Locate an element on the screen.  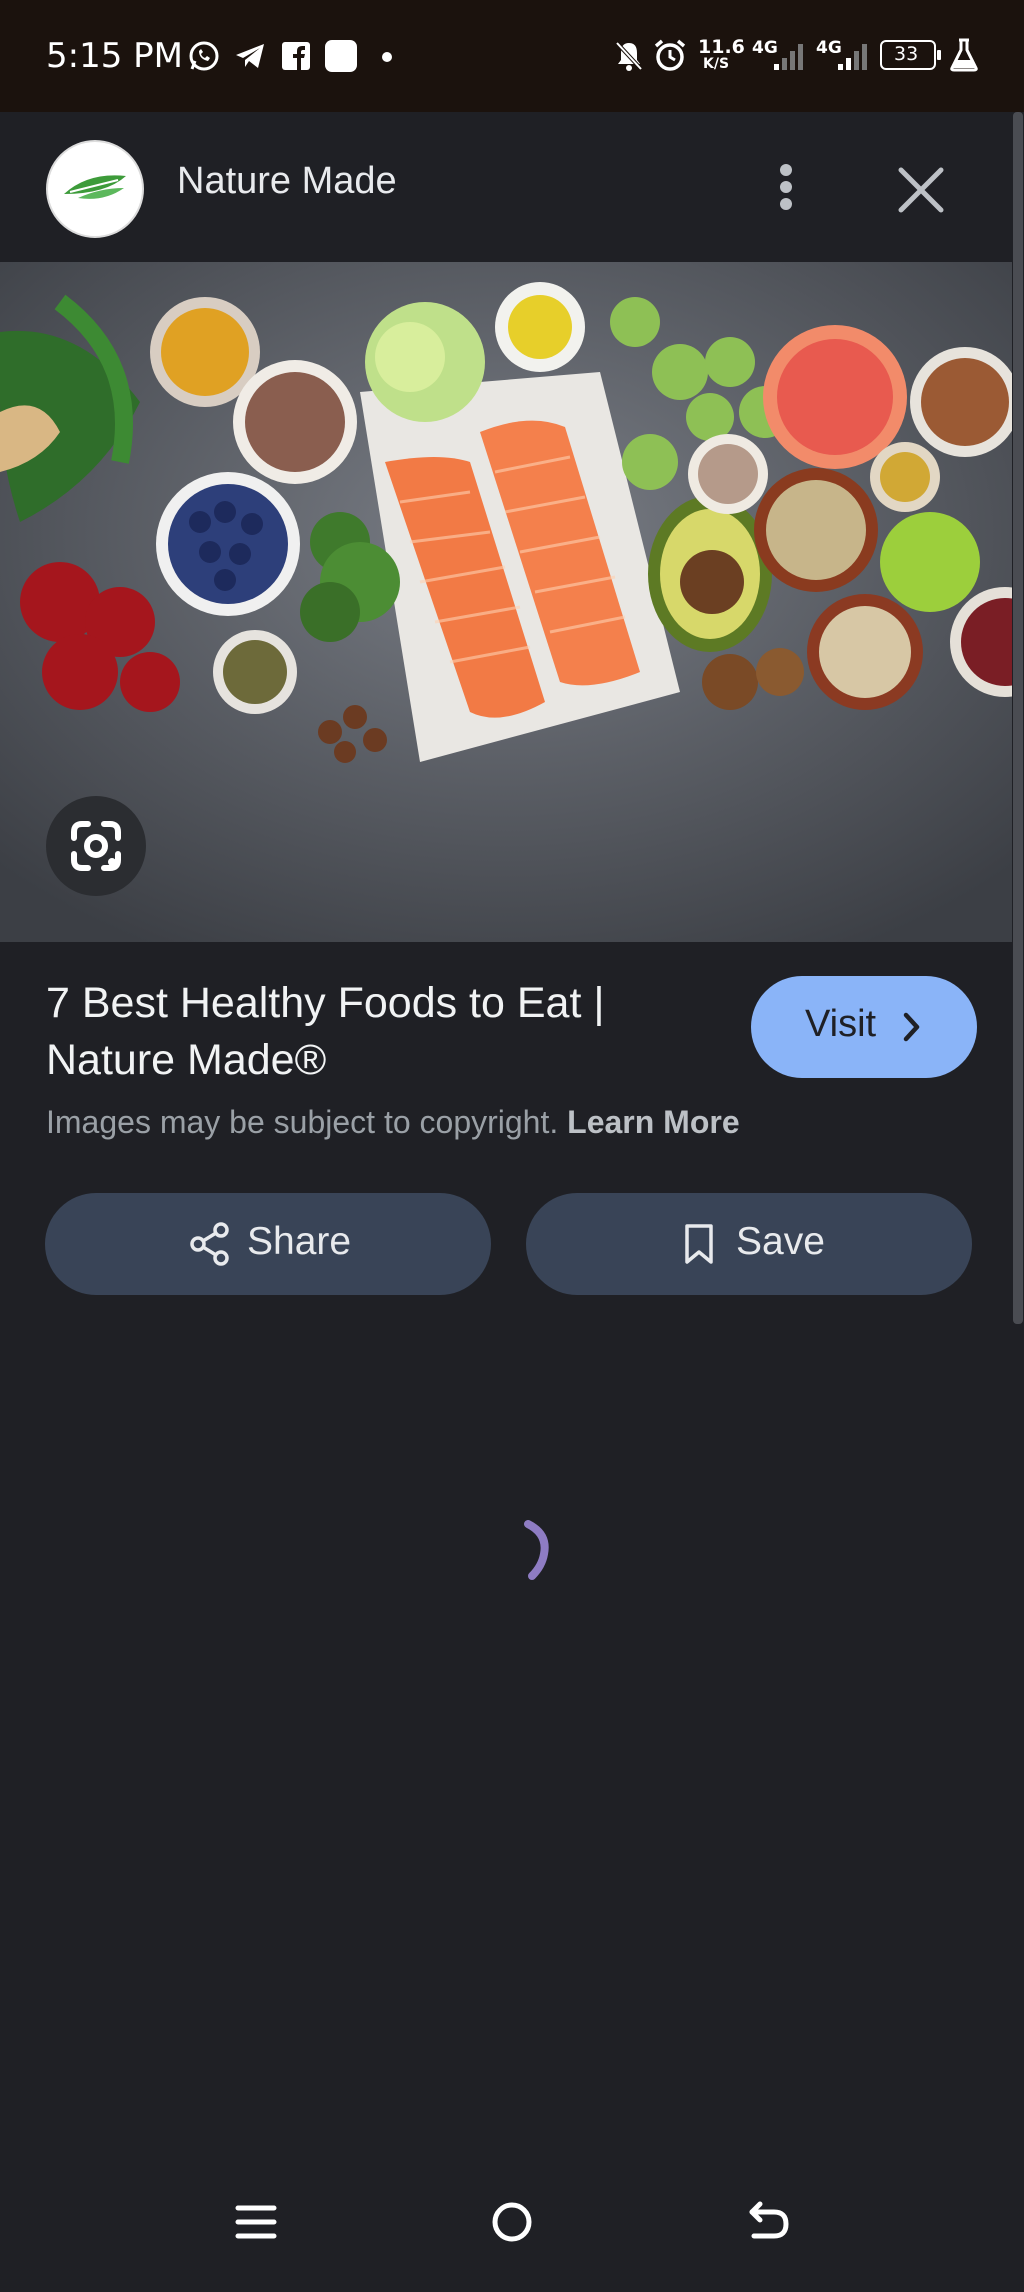
recent-apps-icon is located at coordinates (256, 2222).